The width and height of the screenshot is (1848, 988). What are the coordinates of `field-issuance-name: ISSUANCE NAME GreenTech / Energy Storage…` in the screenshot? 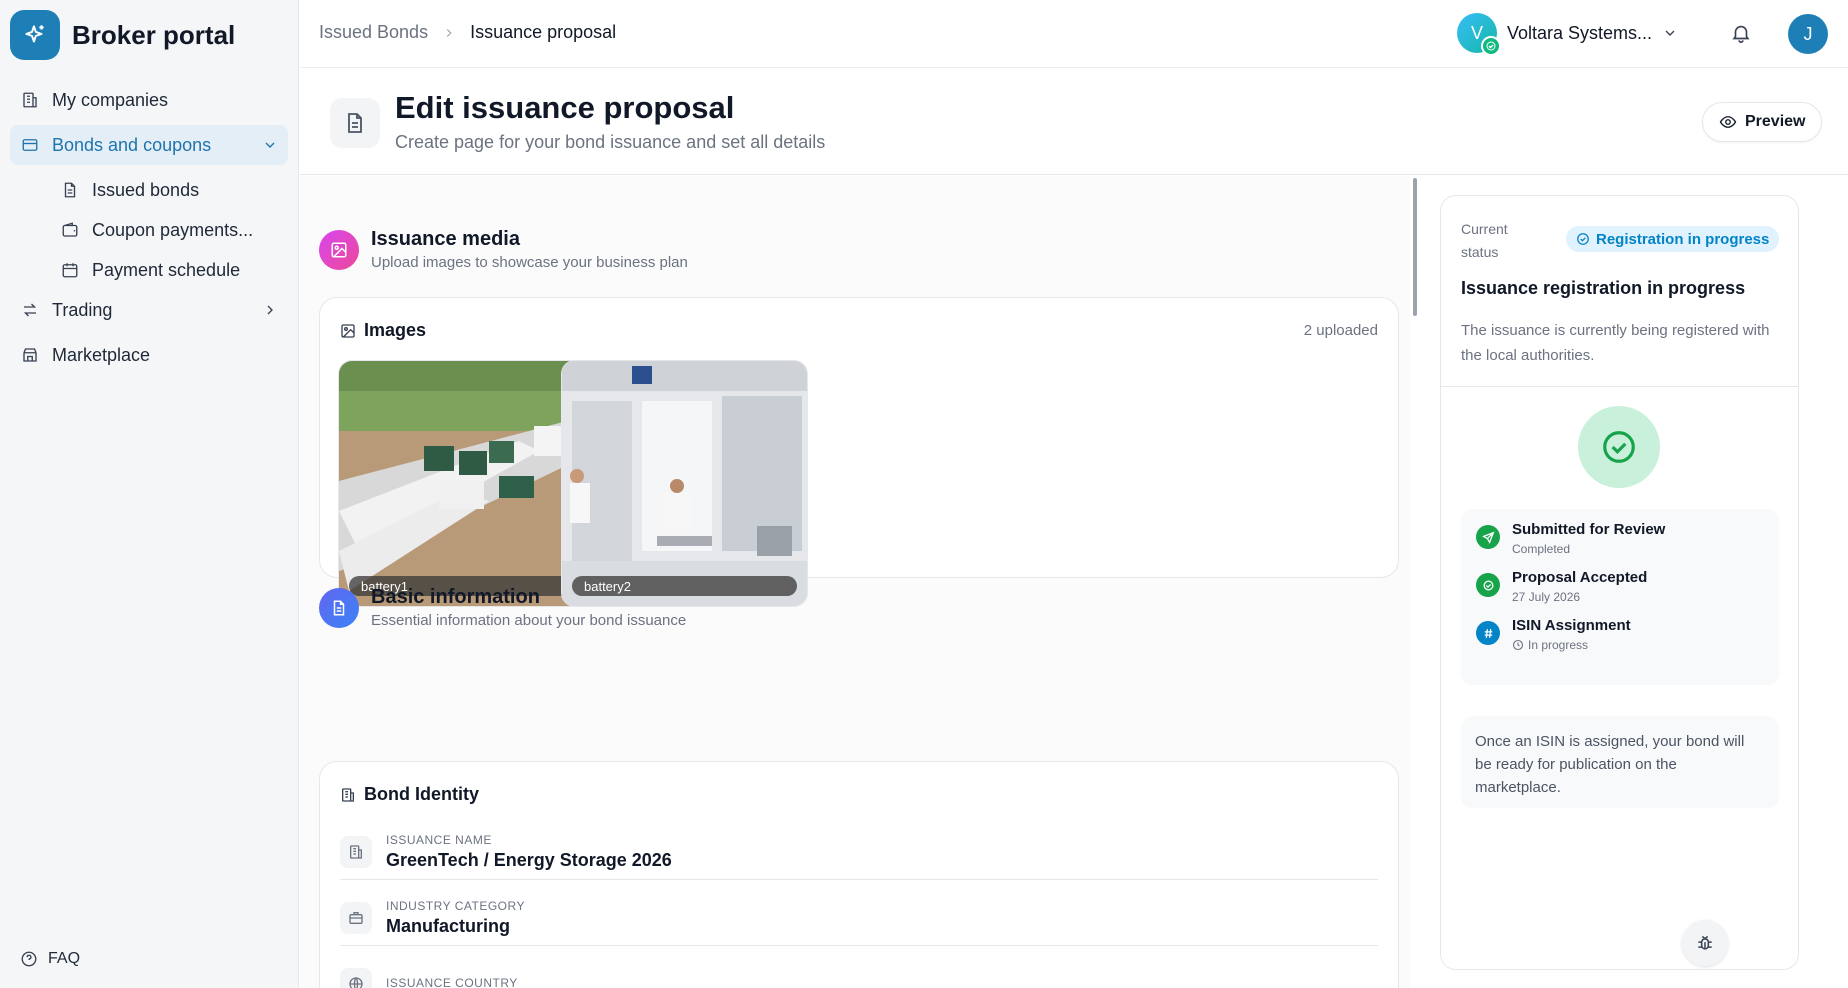 It's located at (859, 852).